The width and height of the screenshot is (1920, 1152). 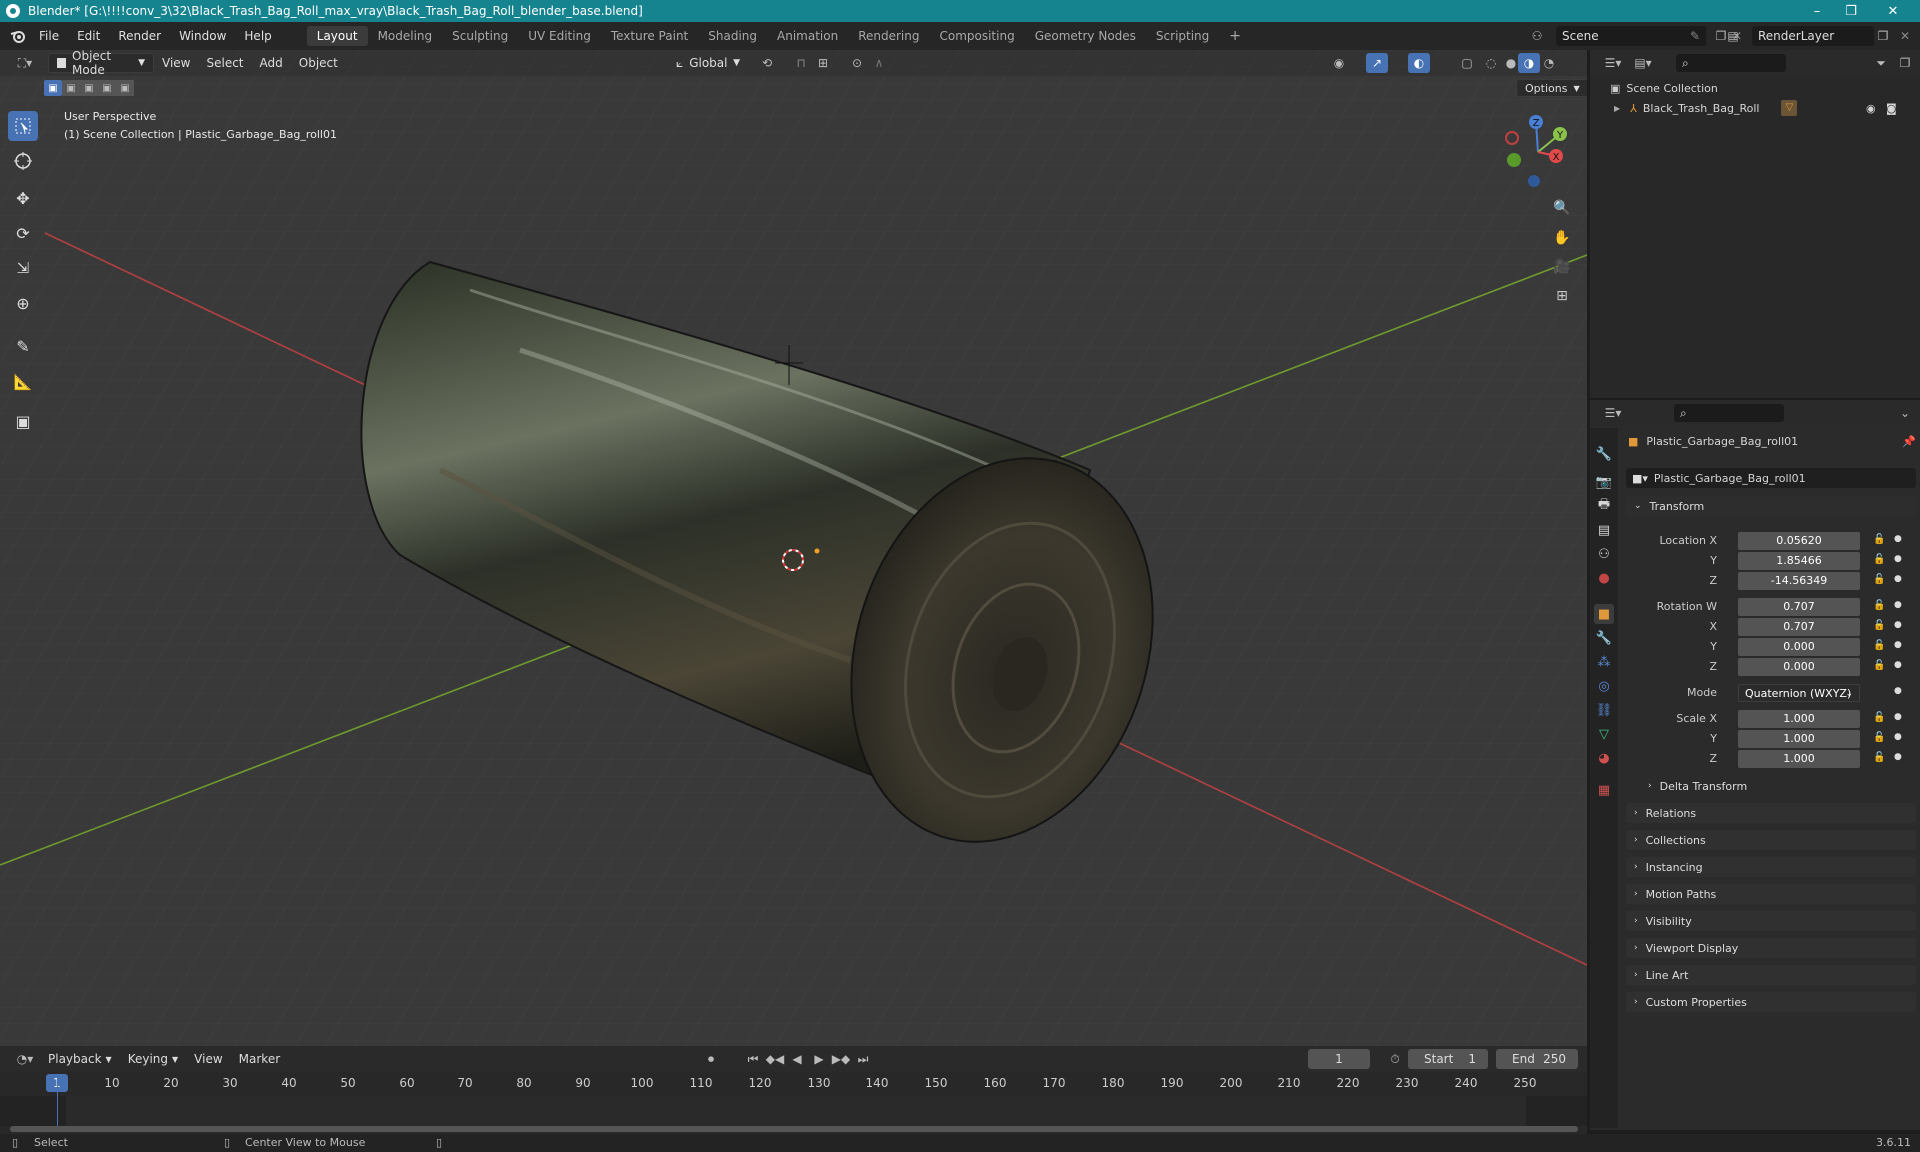 I want to click on rotation-z-field: 0.000, so click(x=1799, y=667).